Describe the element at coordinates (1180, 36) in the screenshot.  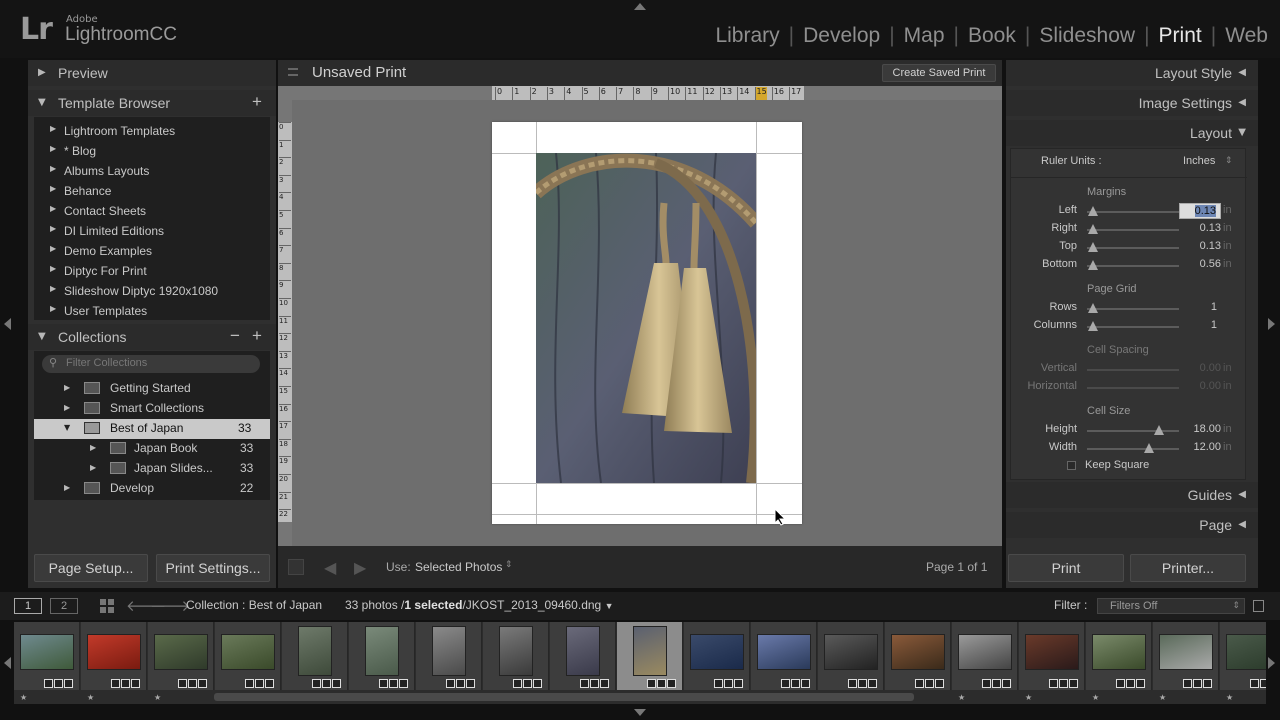
I see `module-print: Print` at that location.